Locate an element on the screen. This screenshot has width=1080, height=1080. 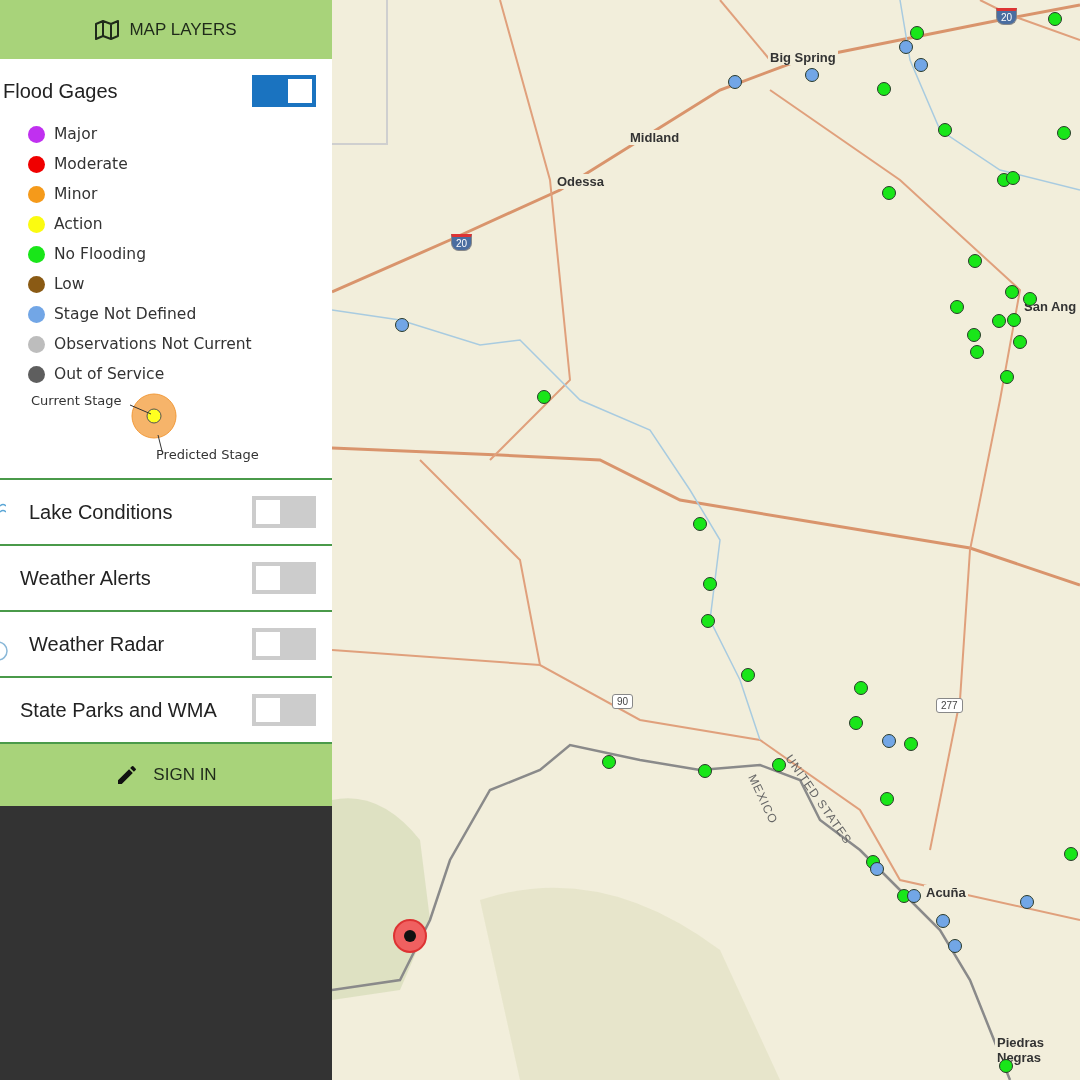
highway-shield: 90 is located at coordinates (623, 701).